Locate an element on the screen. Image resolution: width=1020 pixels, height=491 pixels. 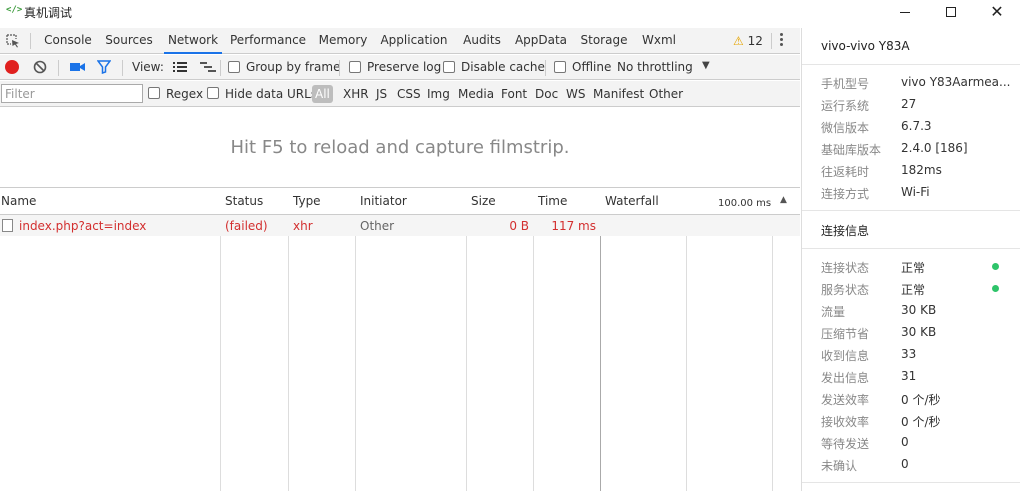
row-size: 0 B is located at coordinates (519, 226).